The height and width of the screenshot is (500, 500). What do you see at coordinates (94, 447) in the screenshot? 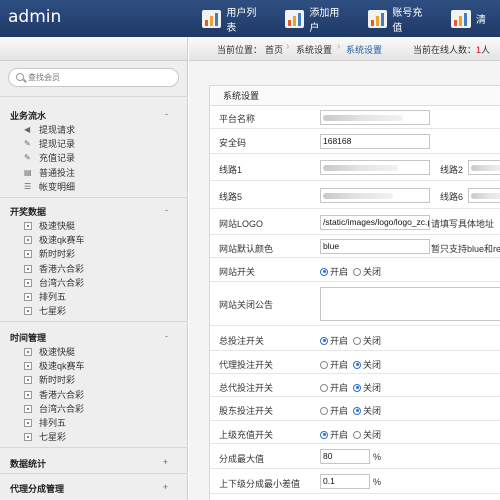
I see `divider` at bounding box center [94, 447].